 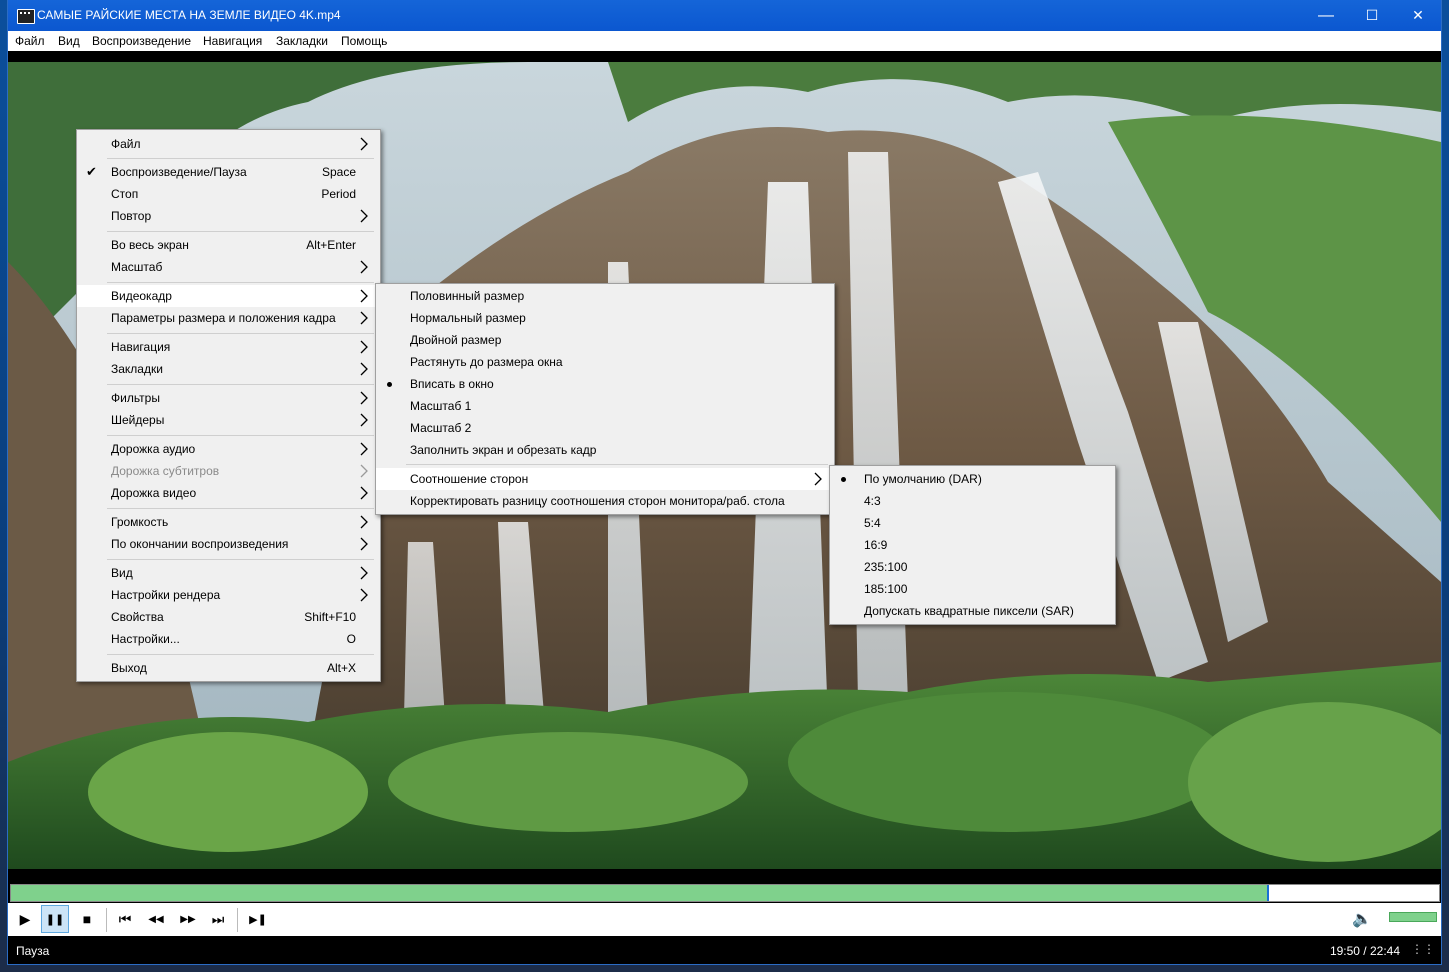 I want to click on context-menu-item: Навигация, so click(x=227, y=347).